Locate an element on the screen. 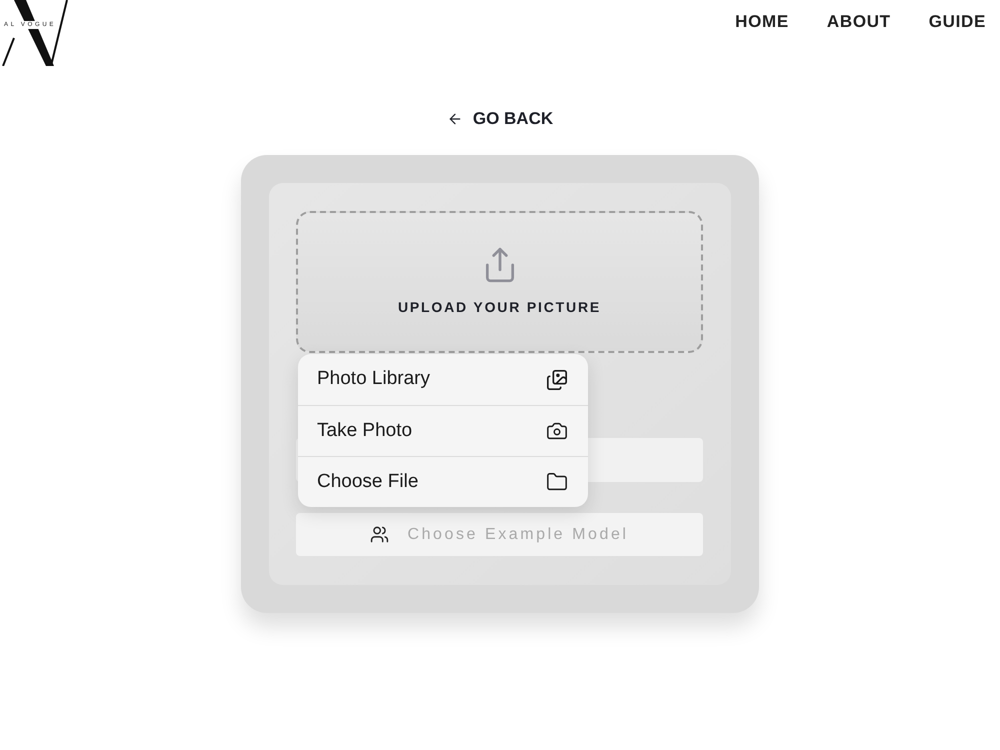  nav-link: ABOUT is located at coordinates (858, 22).